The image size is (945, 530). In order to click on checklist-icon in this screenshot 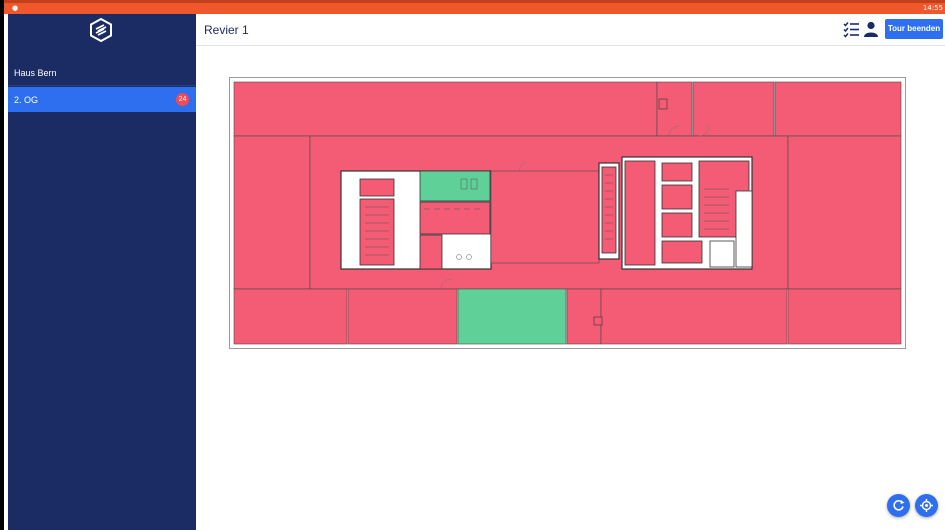, I will do `click(851, 29)`.